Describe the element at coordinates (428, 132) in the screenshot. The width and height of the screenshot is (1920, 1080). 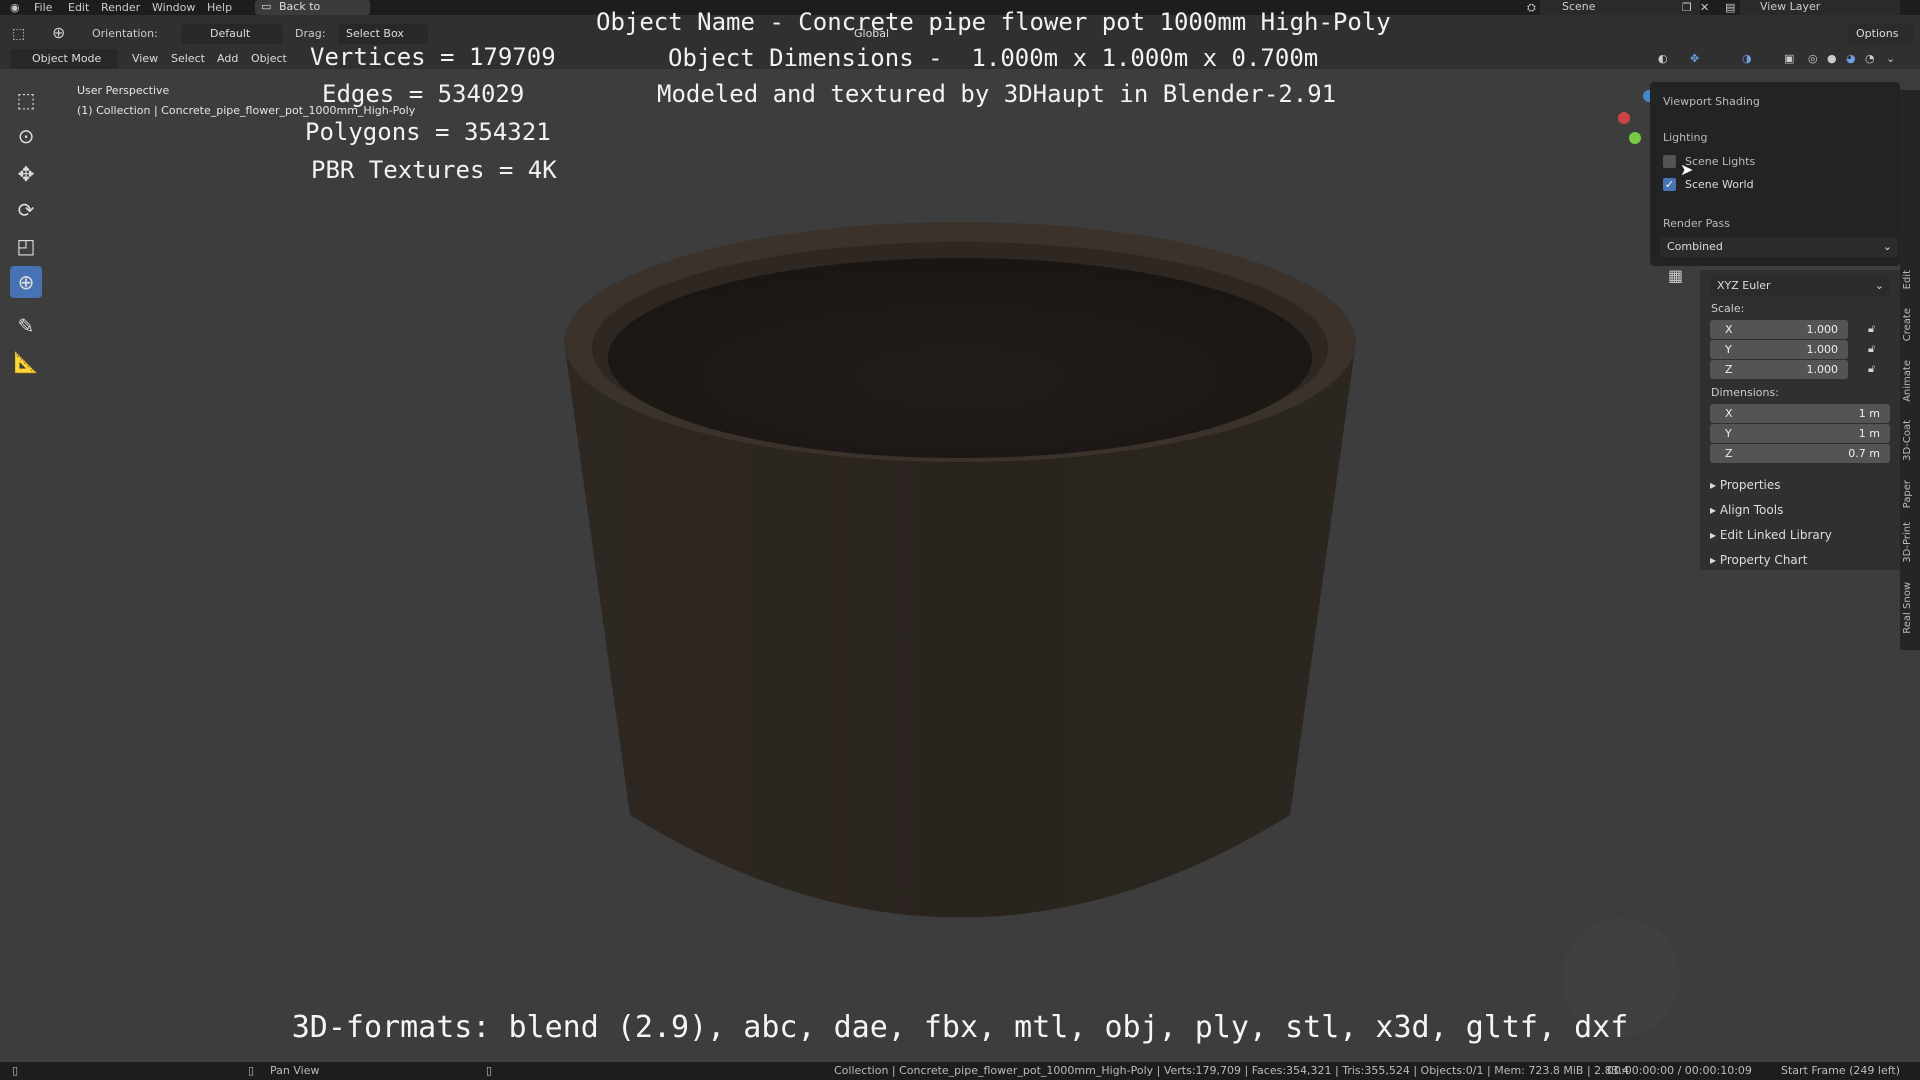
I see `polygons-count-text: Polygons = 354321` at that location.